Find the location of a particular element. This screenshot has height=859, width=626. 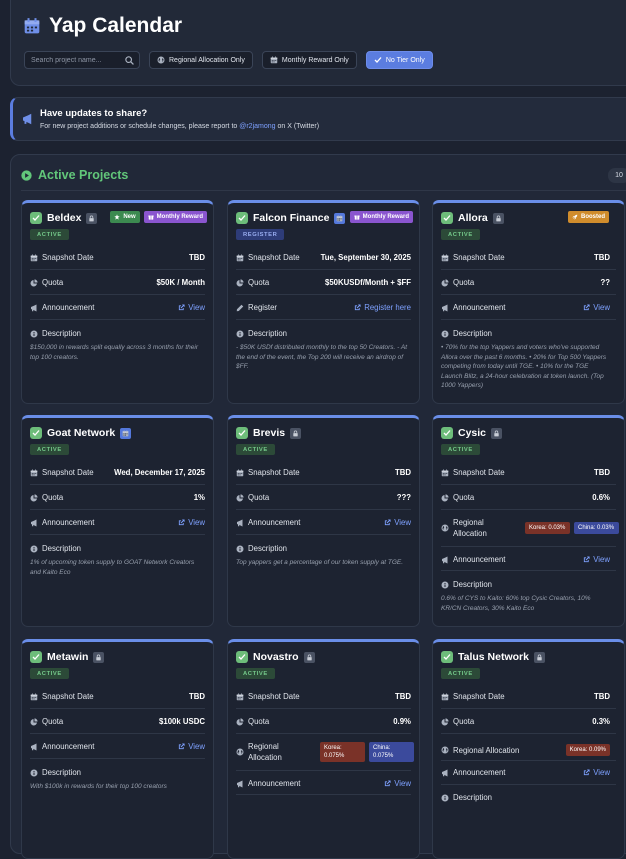

quota-value: ??? is located at coordinates (403, 497).